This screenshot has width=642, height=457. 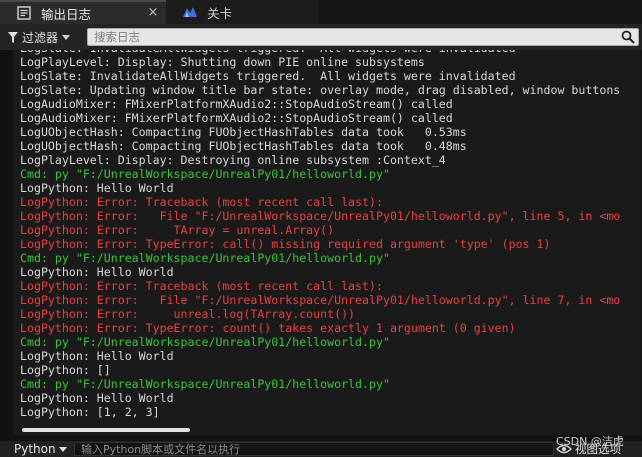 What do you see at coordinates (352, 37) in the screenshot?
I see `search-input` at bounding box center [352, 37].